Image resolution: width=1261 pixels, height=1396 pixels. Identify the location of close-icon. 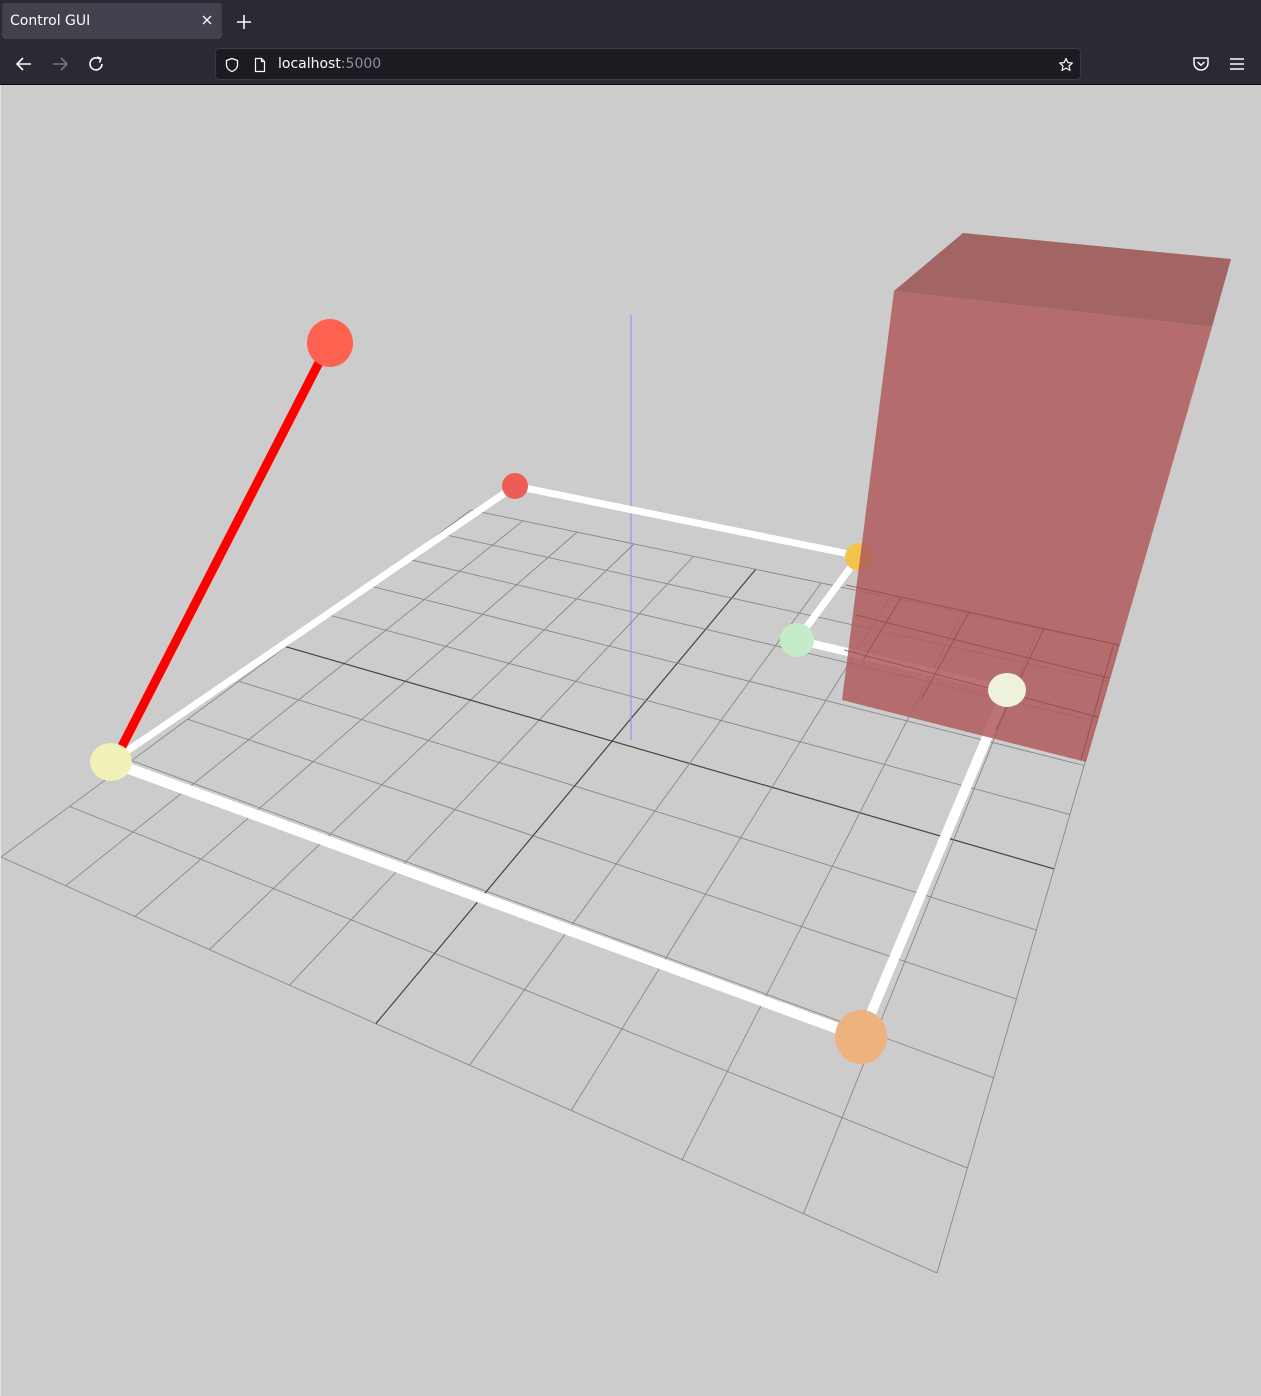
(207, 20).